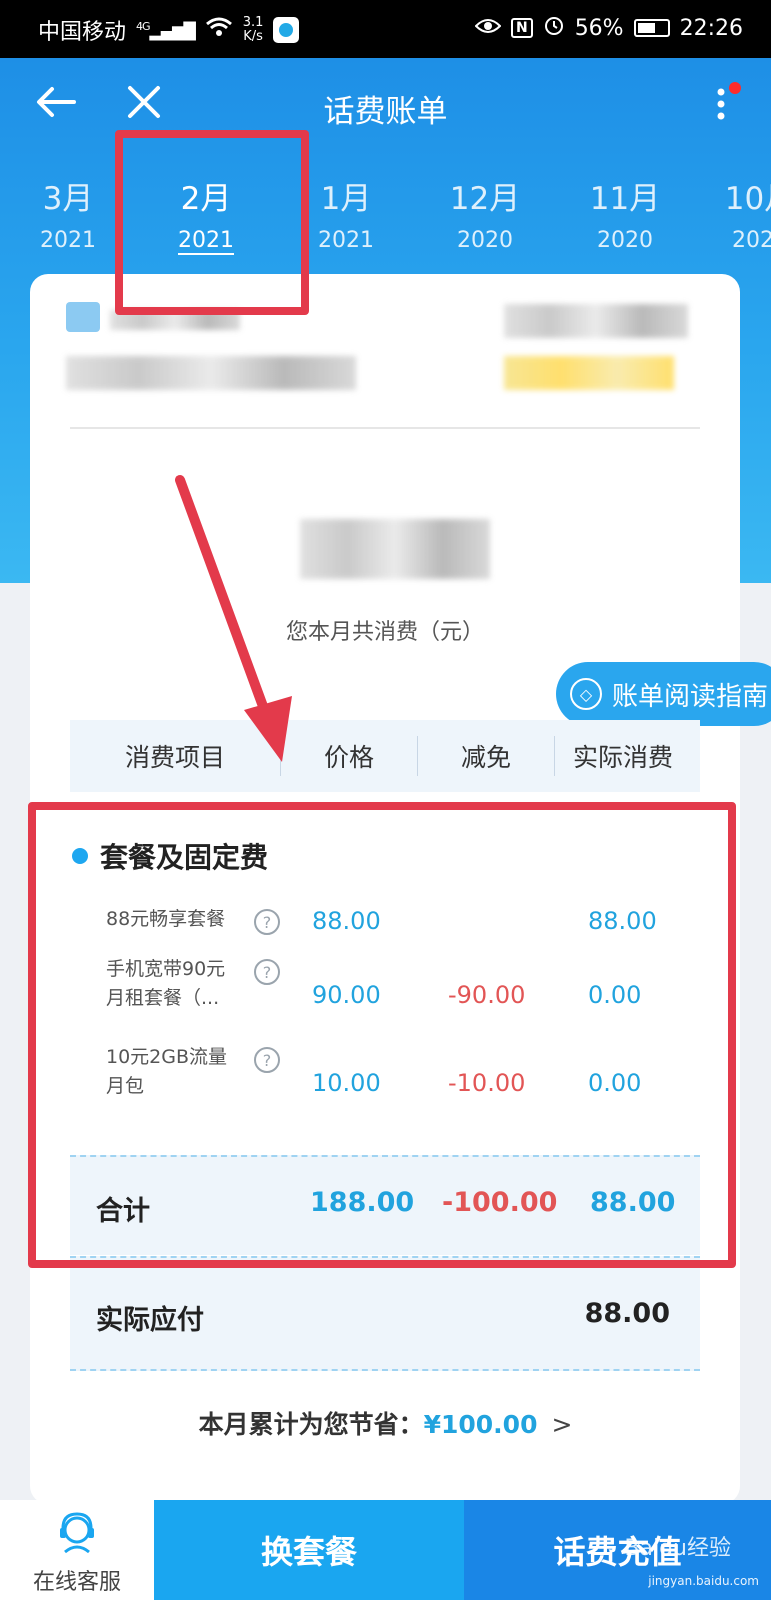 Image resolution: width=771 pixels, height=1600 pixels. What do you see at coordinates (480, 1424) in the screenshot?
I see `savings-amount: ¥100.00` at bounding box center [480, 1424].